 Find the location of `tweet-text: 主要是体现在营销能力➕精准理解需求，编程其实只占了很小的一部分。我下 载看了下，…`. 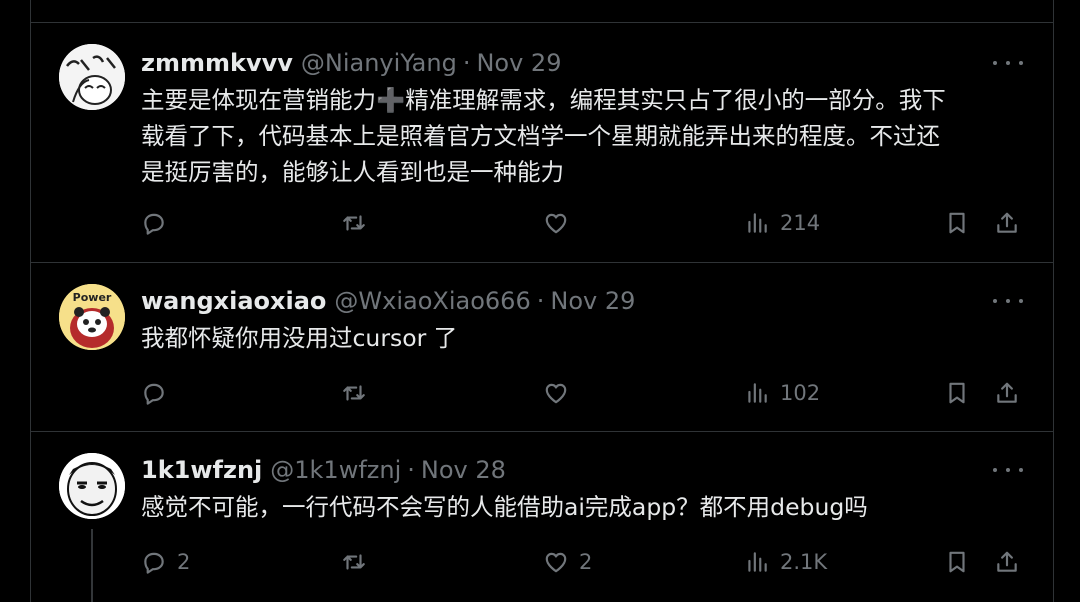

tweet-text: 主要是体现在营销能力➕精准理解需求，编程其实只占了很小的一部分。我下 载看了下，… is located at coordinates (543, 136).